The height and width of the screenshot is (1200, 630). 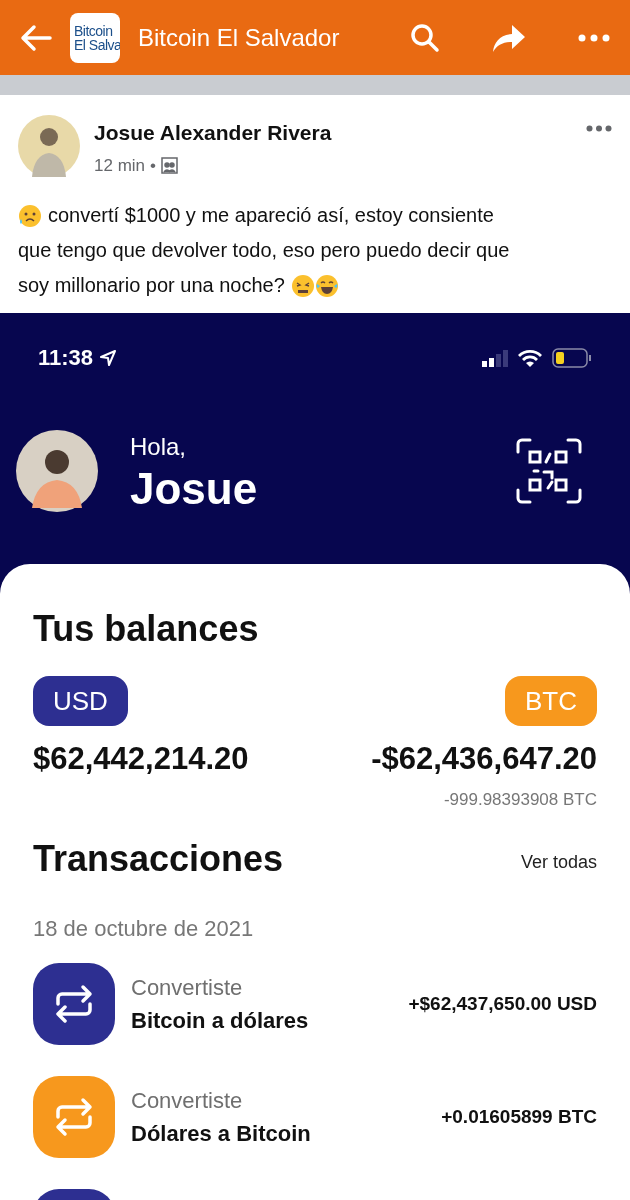 What do you see at coordinates (169, 165) in the screenshot?
I see `group-icon` at bounding box center [169, 165].